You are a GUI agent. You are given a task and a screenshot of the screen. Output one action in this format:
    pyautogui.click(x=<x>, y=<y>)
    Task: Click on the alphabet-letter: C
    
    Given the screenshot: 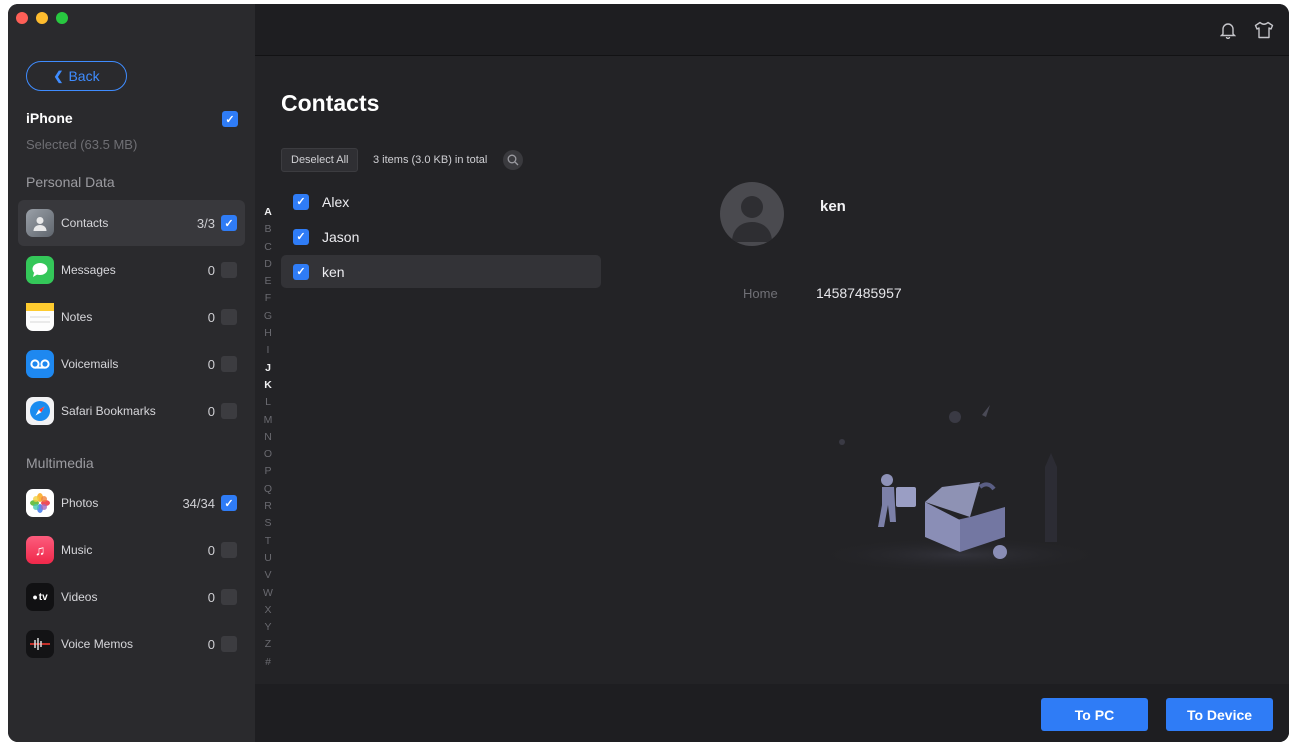 What is the action you would take?
    pyautogui.click(x=268, y=247)
    